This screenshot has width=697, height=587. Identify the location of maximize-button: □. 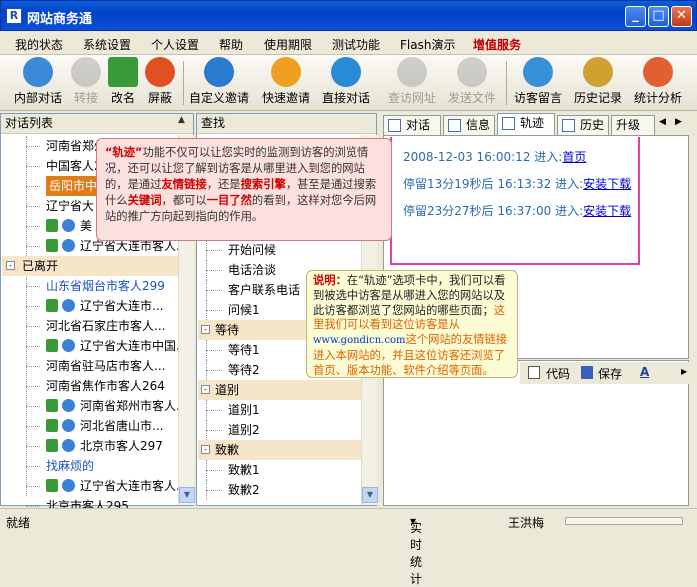
(658, 16).